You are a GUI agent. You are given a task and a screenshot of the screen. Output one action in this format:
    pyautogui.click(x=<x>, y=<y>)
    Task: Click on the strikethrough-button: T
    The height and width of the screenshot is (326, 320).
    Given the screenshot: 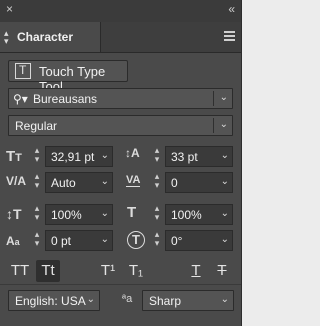 What is the action you would take?
    pyautogui.click(x=222, y=271)
    